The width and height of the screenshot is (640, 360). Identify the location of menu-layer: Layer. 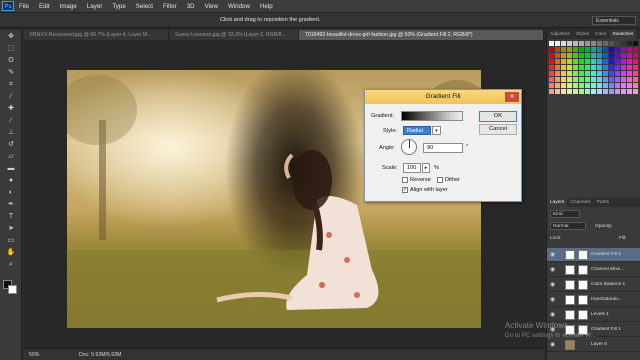
(94, 6).